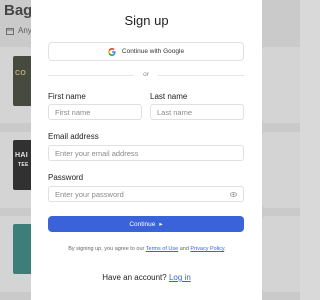 This screenshot has height=300, width=320. What do you see at coordinates (197, 112) in the screenshot?
I see `last-name-field: Last name` at bounding box center [197, 112].